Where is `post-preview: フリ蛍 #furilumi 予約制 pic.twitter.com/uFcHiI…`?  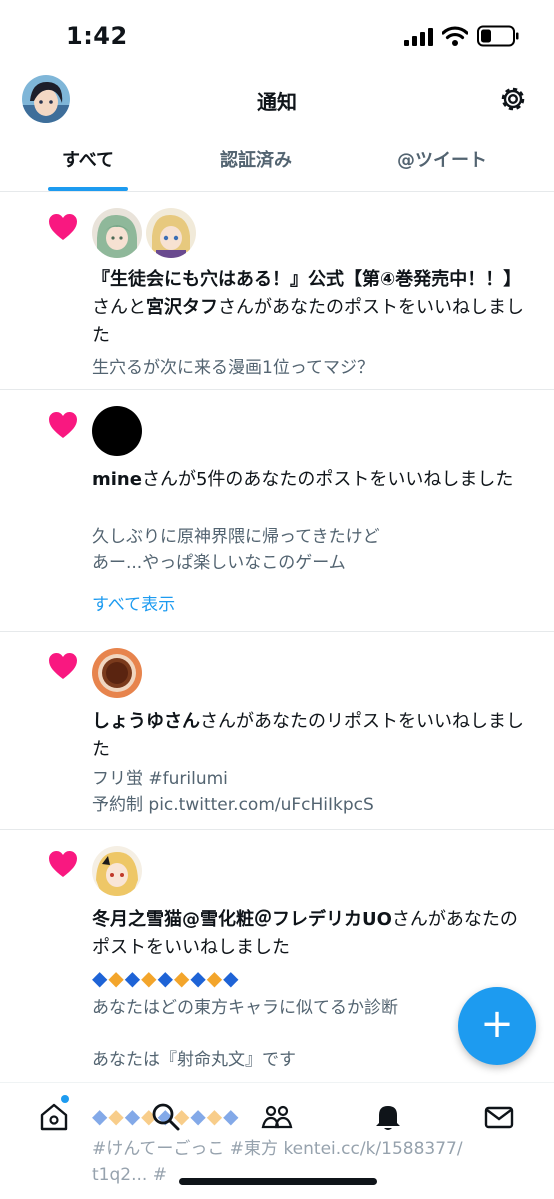 post-preview: フリ蛍 #furilumi 予約制 pic.twitter.com/uFcHiI… is located at coordinates (233, 792).